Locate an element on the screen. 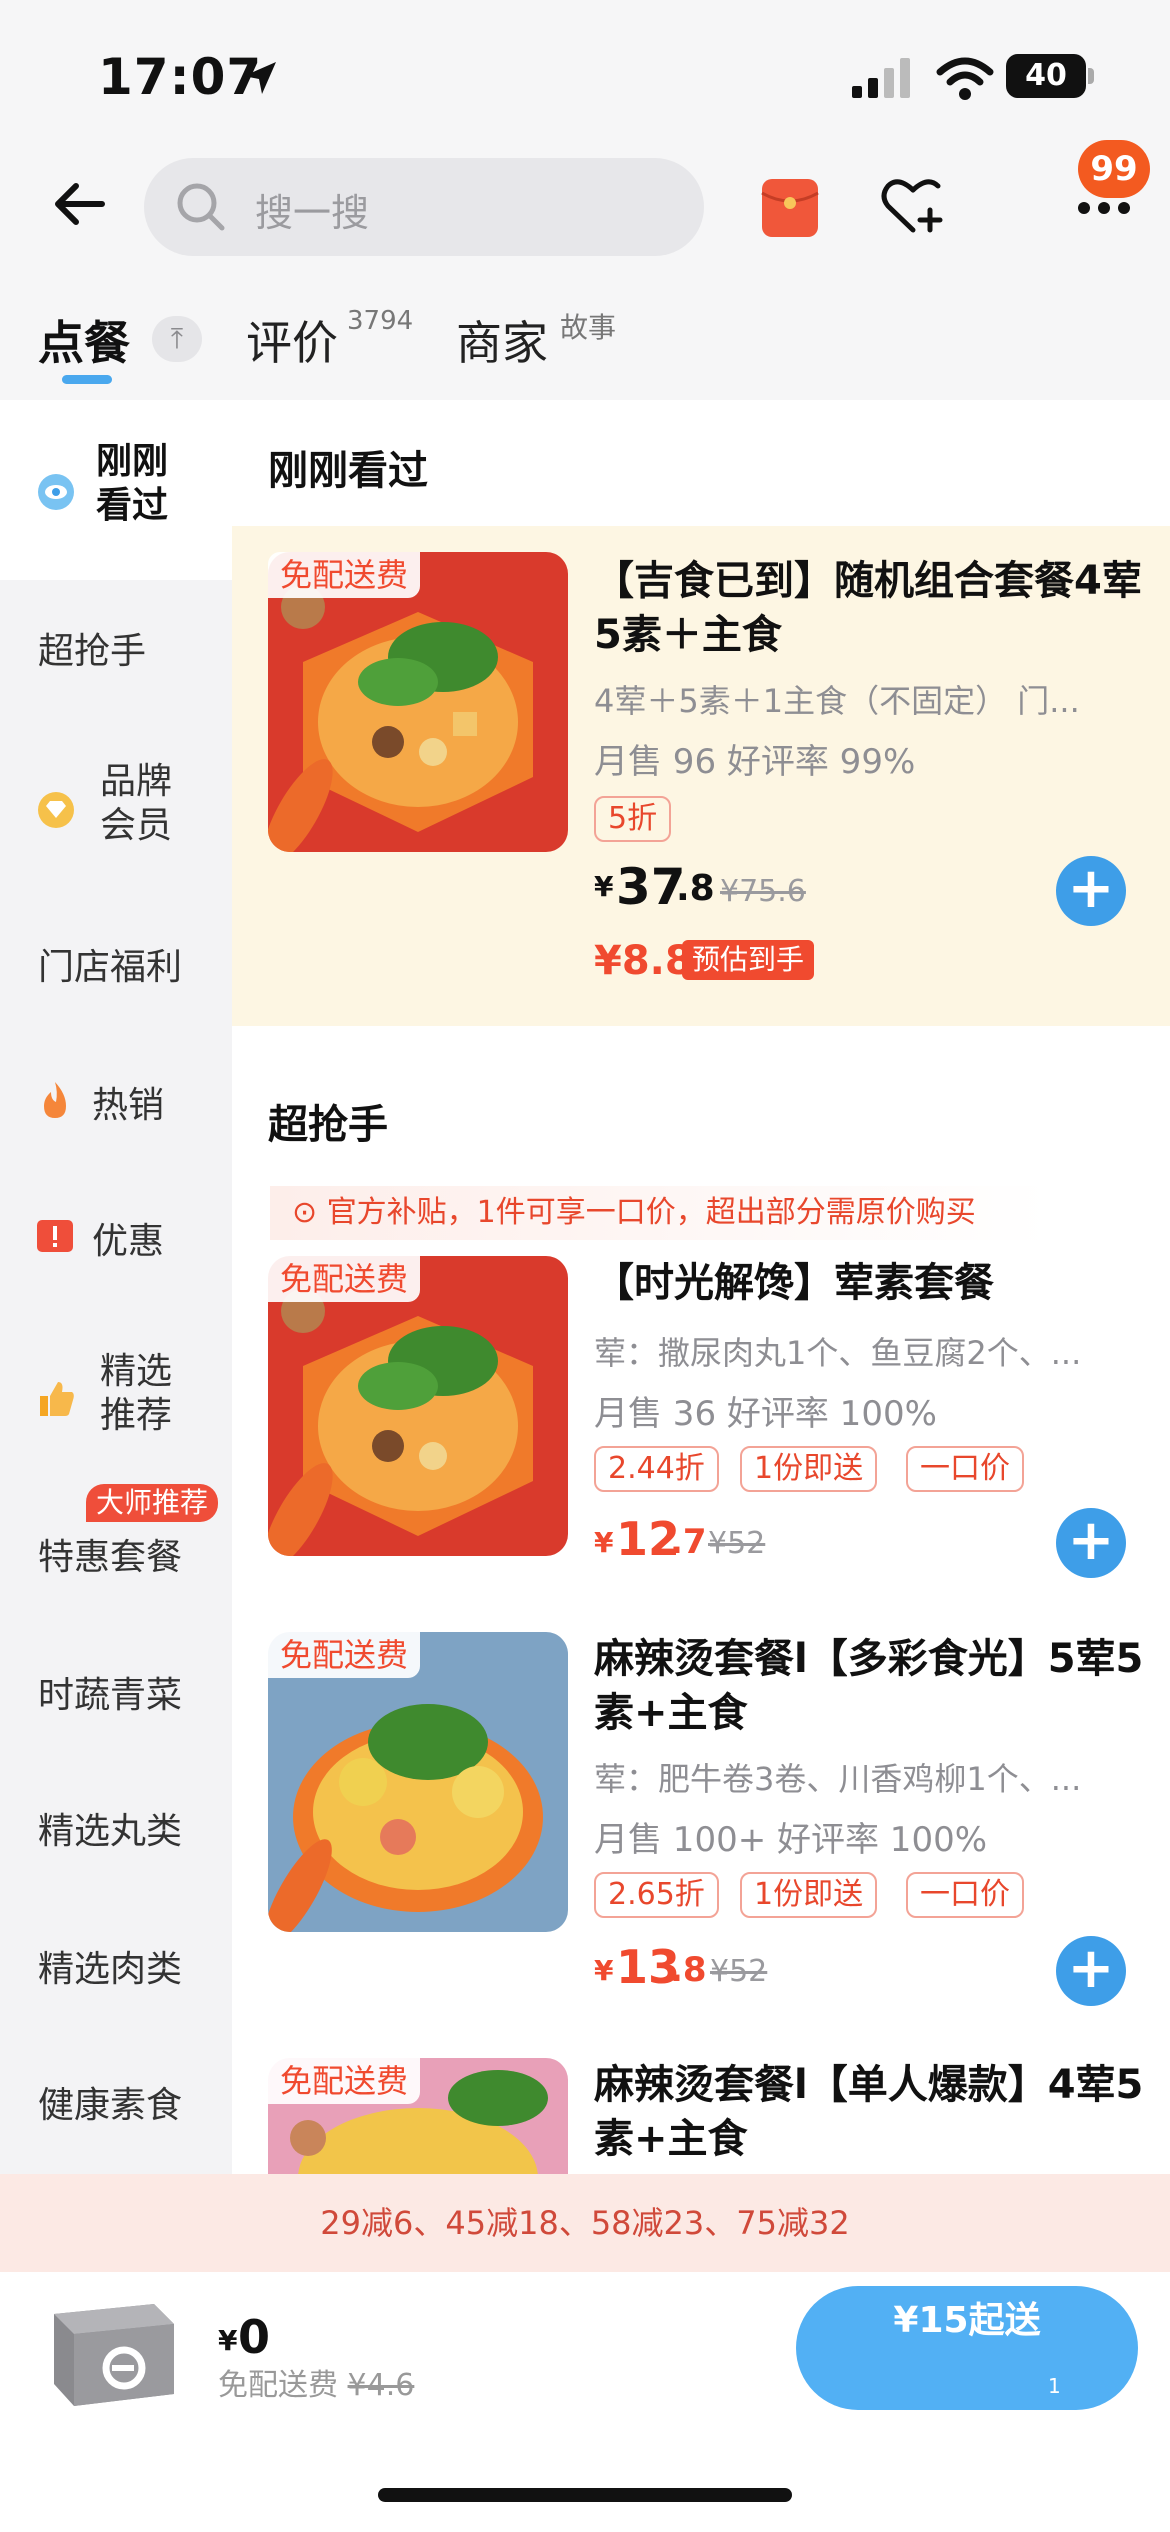  sidebar-item-label: 精选 is located at coordinates (136, 1371).